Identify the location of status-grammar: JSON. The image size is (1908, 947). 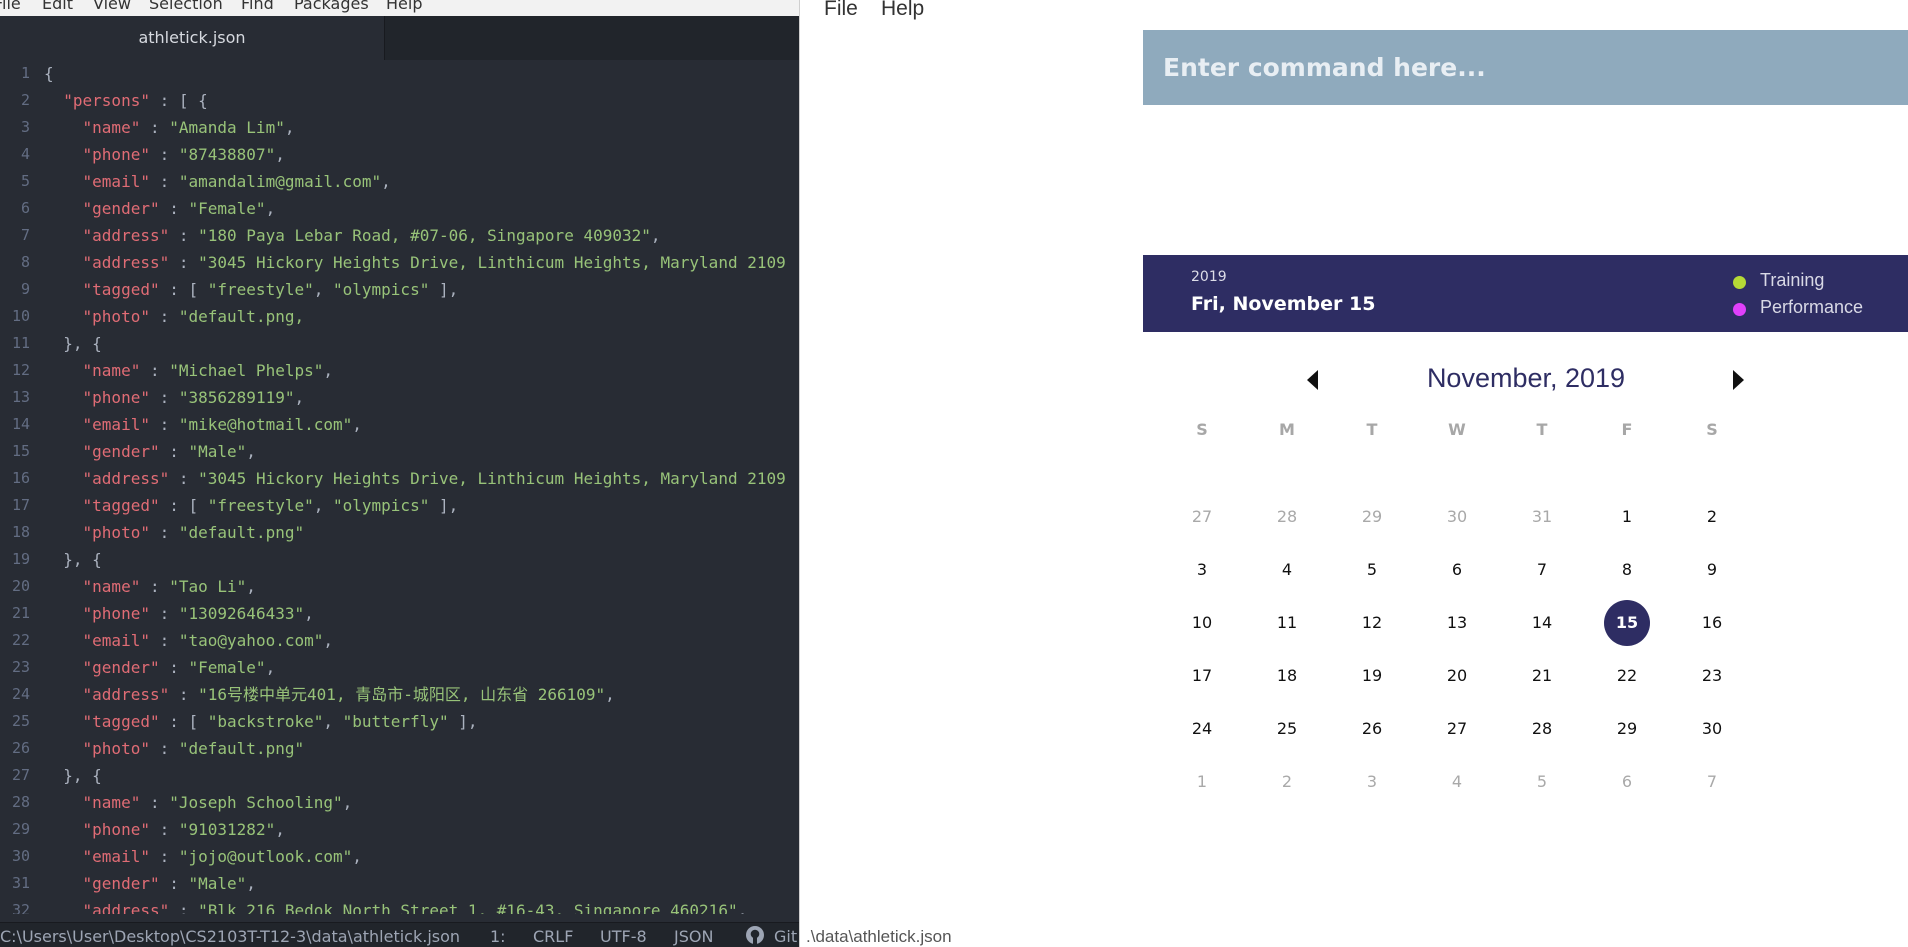
(693, 936).